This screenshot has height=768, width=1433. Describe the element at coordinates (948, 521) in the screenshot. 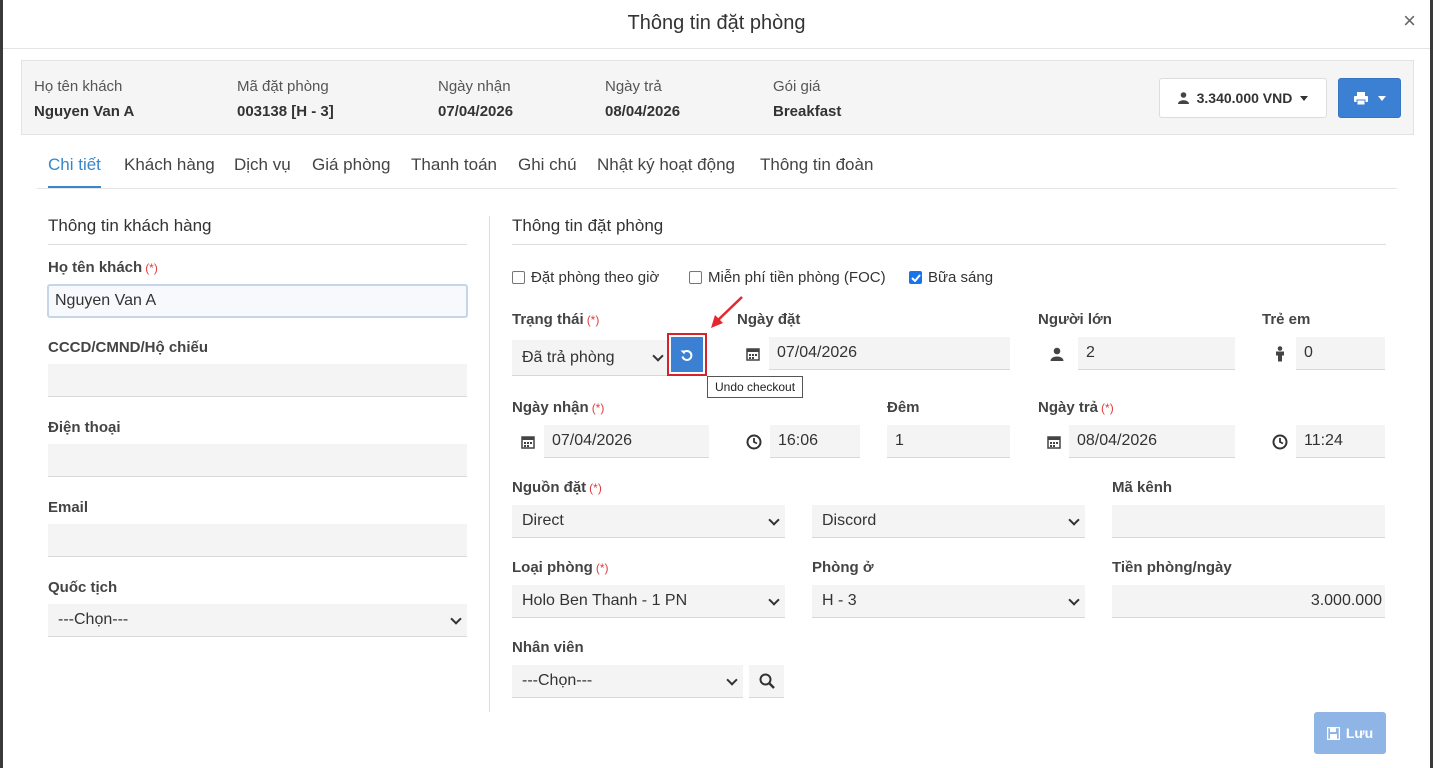

I see `source-detail-select: Discord` at that location.